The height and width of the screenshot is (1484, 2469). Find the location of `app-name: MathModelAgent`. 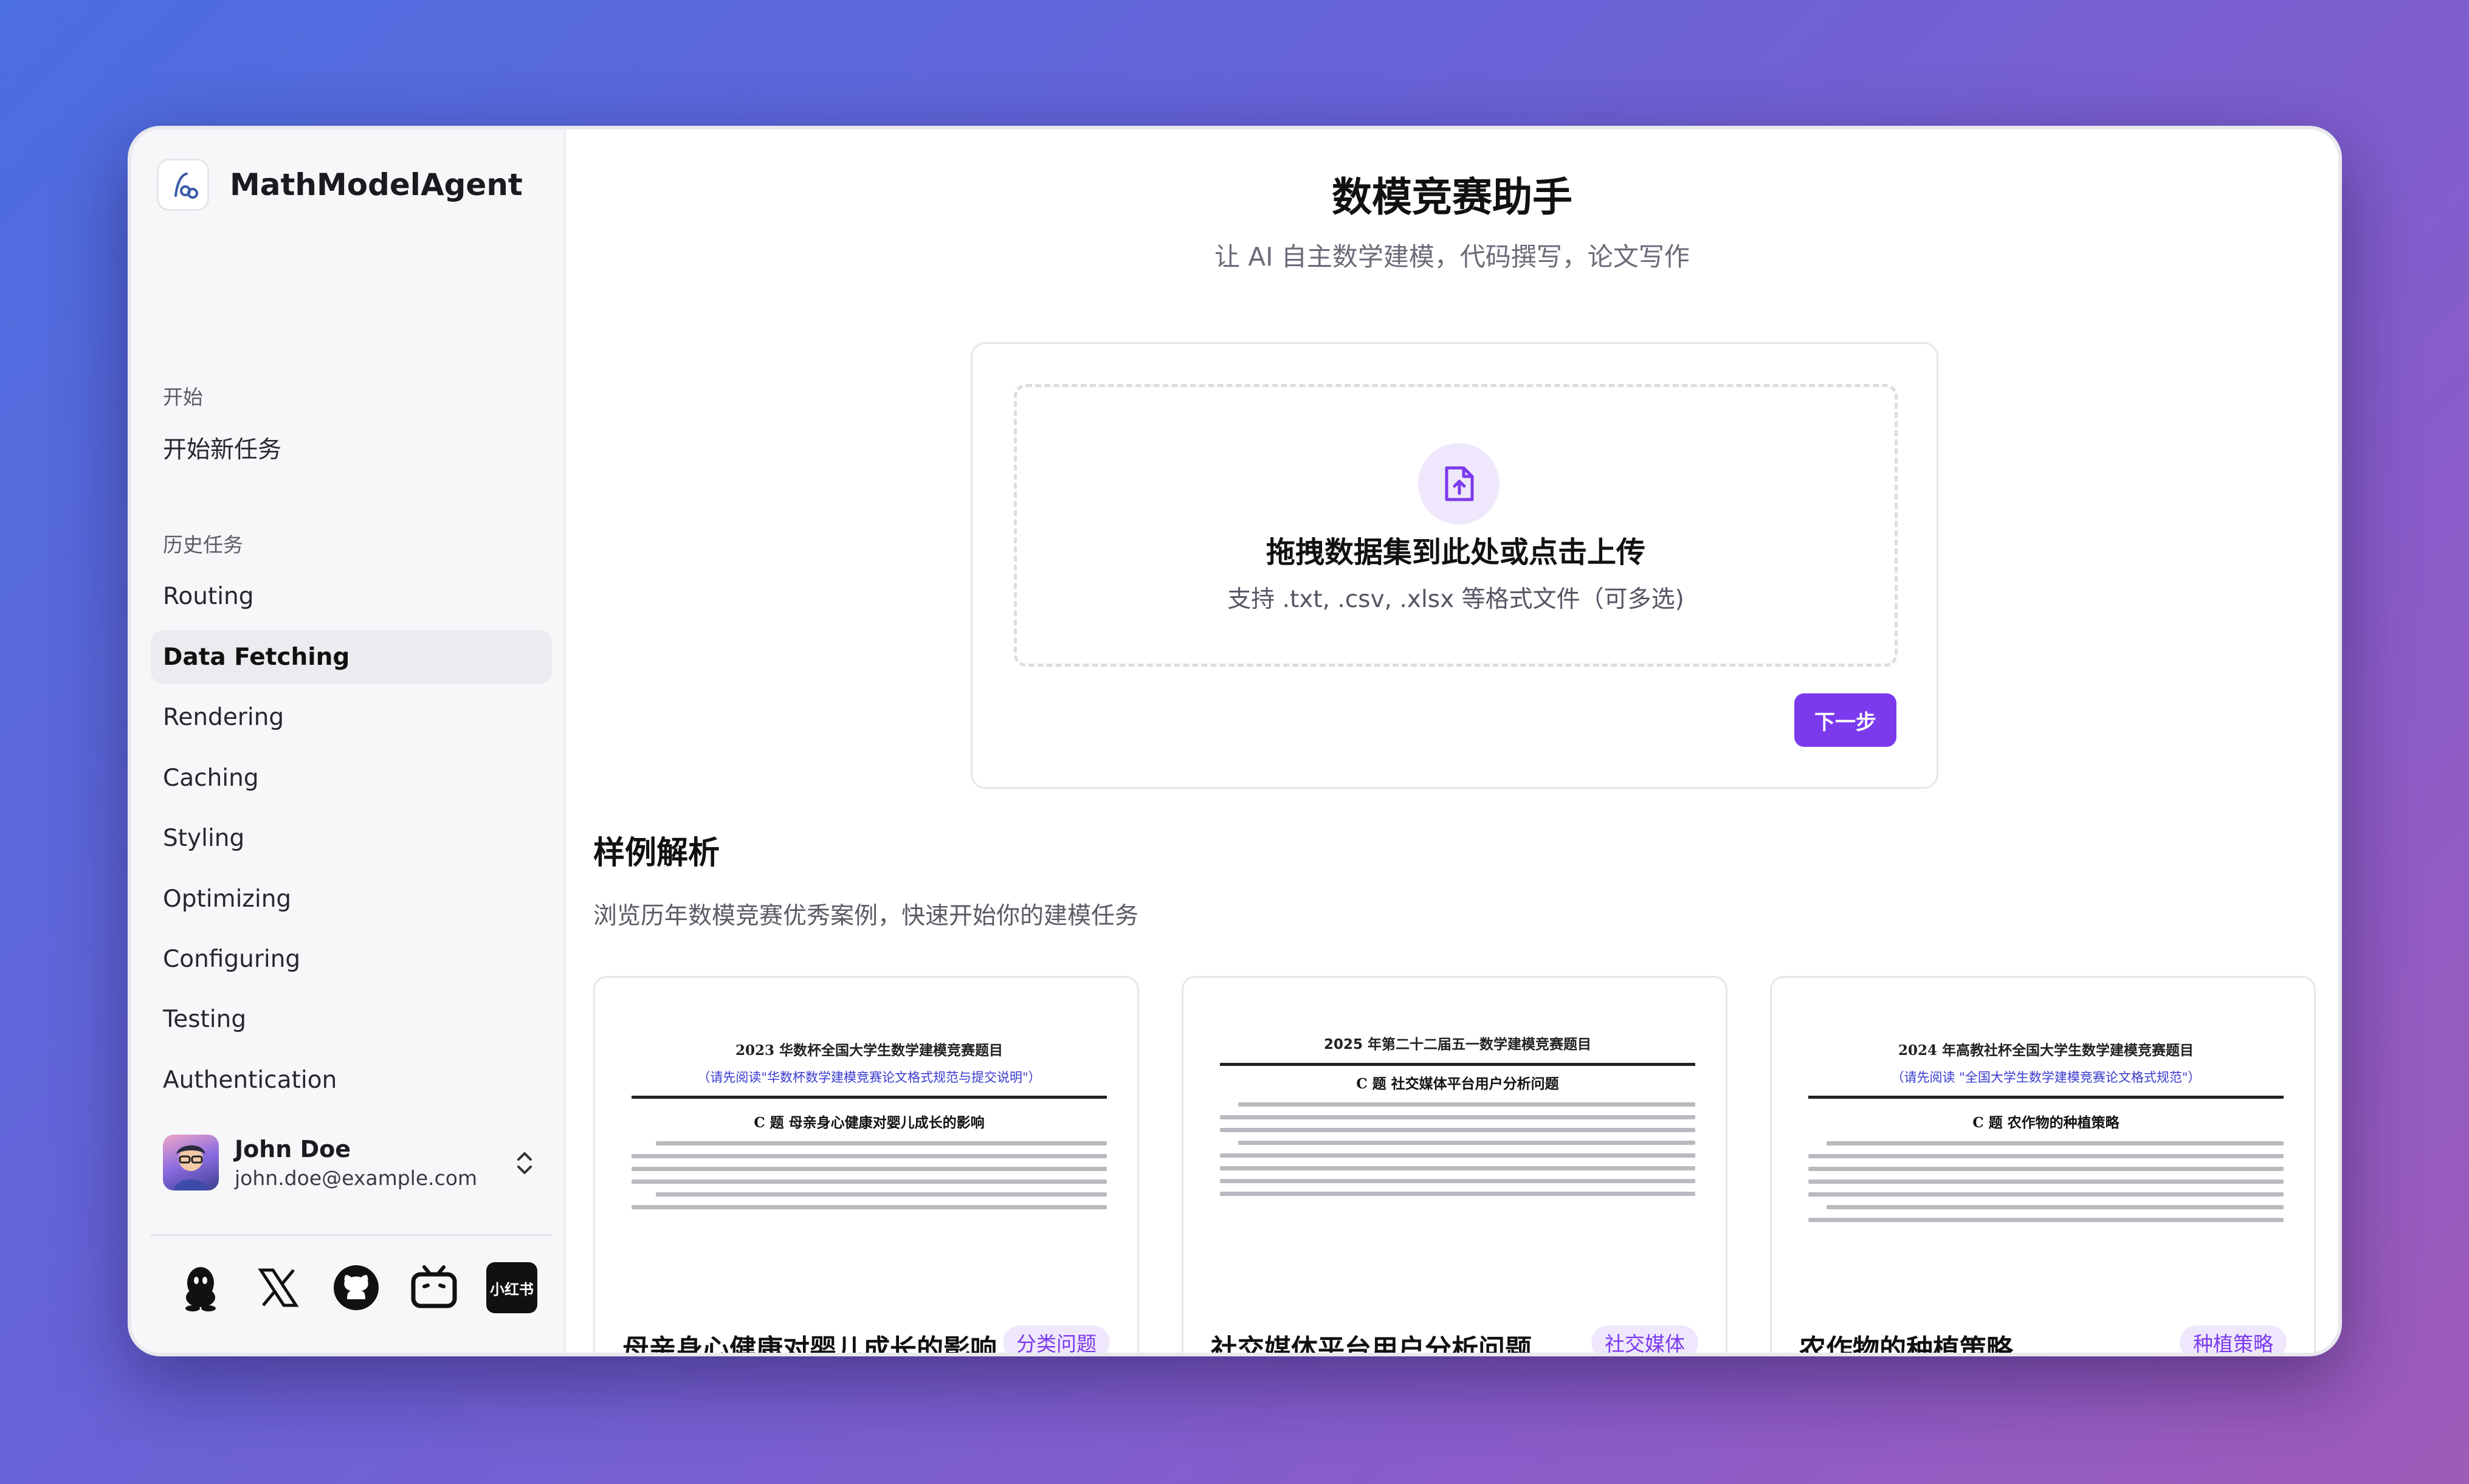

app-name: MathModelAgent is located at coordinates (376, 185).